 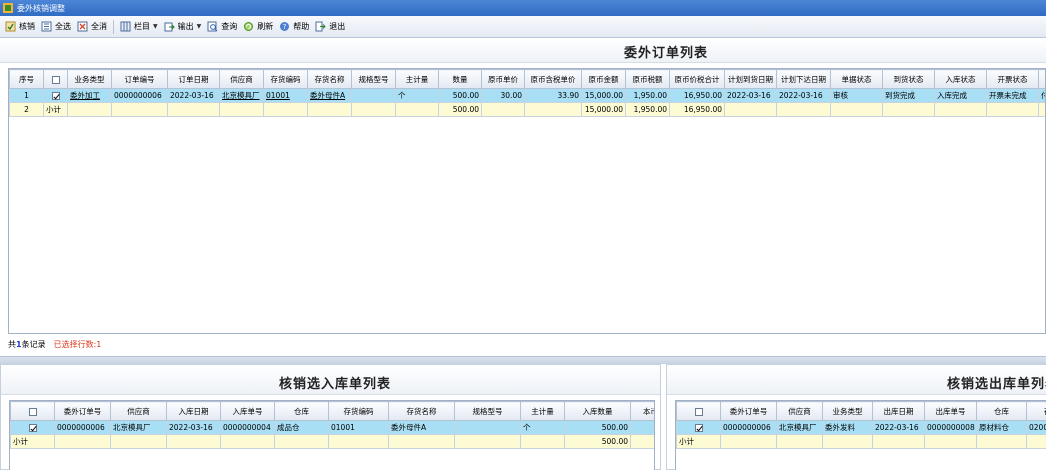 What do you see at coordinates (139, 79) in the screenshot?
I see `col-header: 订单编号` at bounding box center [139, 79].